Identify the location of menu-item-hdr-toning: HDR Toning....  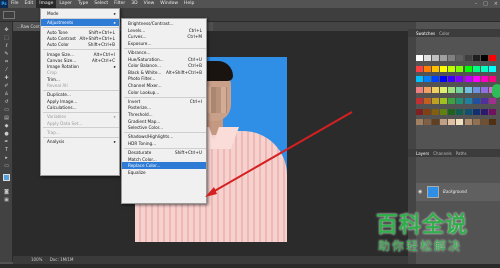
(164, 143).